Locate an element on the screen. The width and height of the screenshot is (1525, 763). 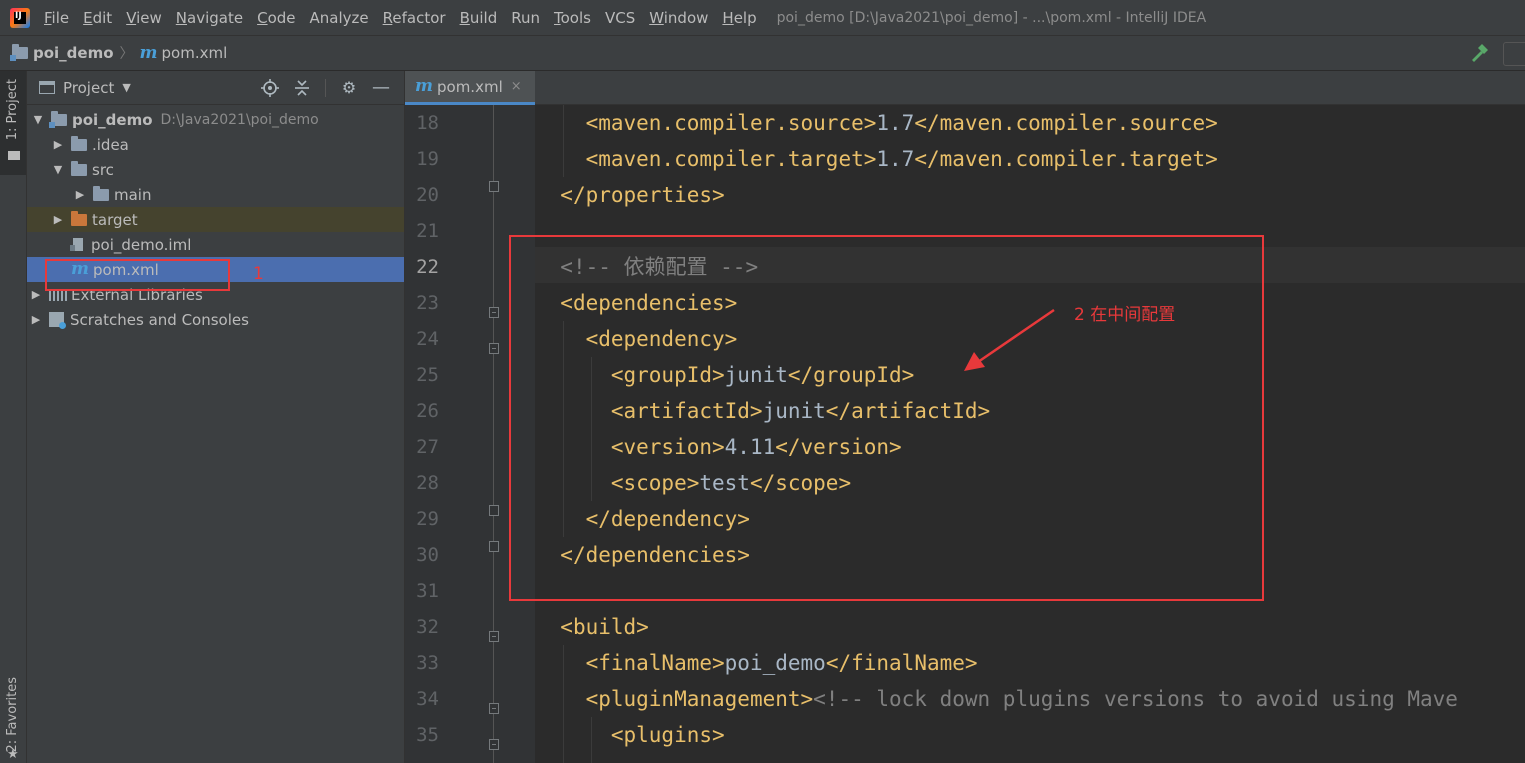
close-icon: × is located at coordinates (516, 86).